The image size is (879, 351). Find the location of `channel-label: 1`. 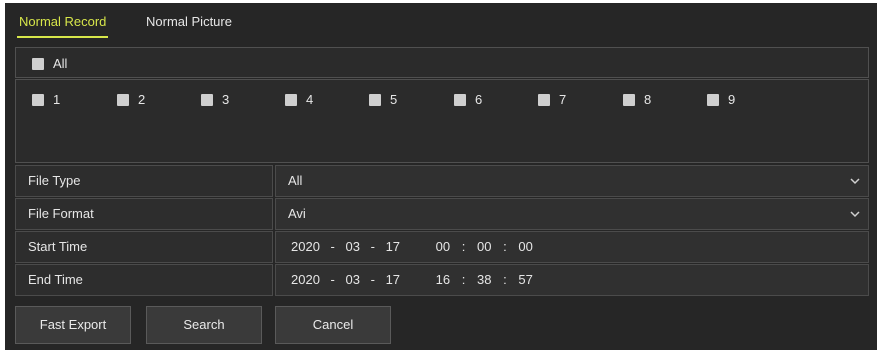

channel-label: 1 is located at coordinates (57, 99).